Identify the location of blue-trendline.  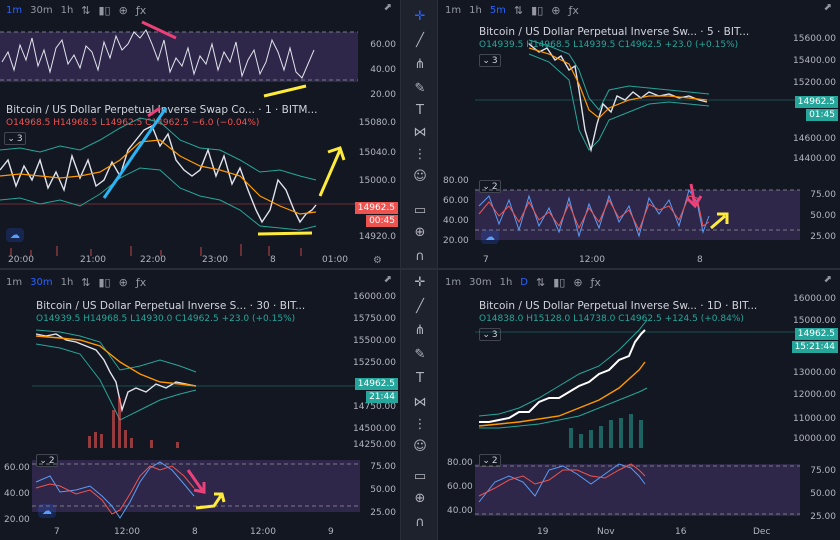
(135, 153).